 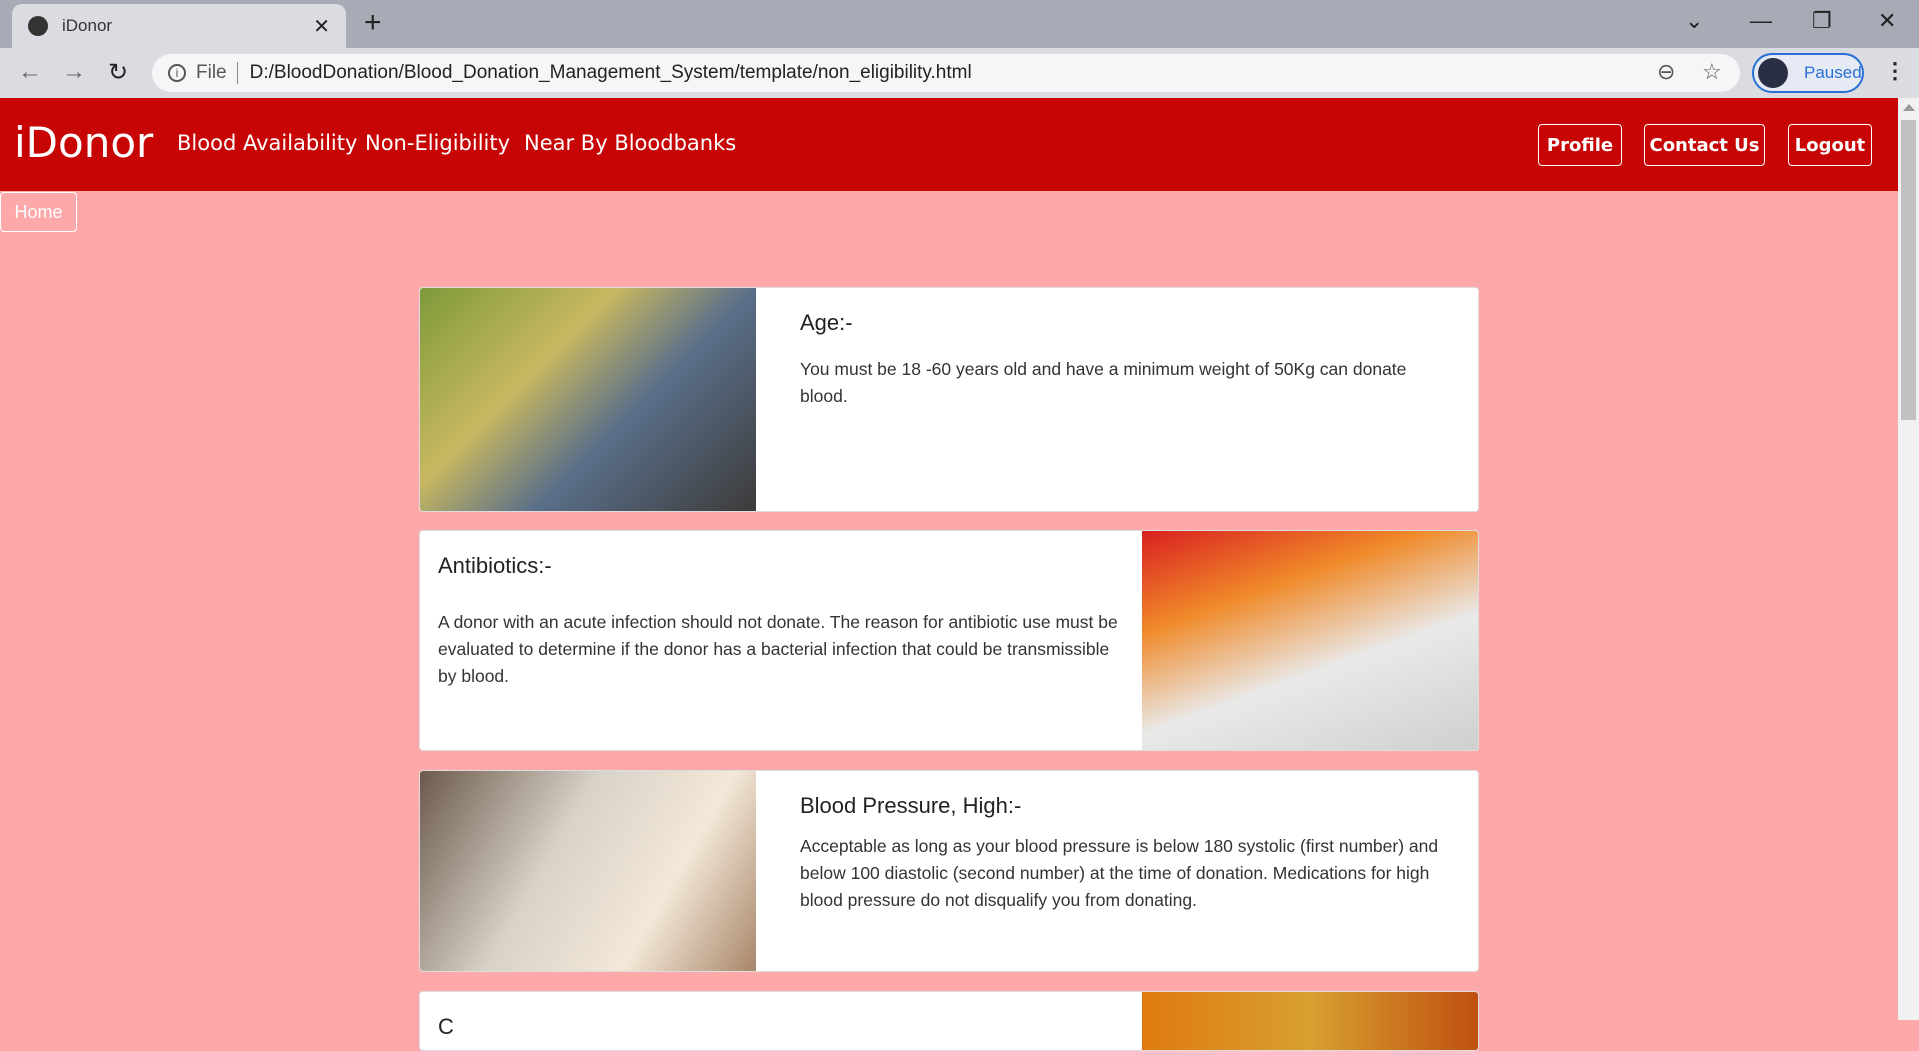 I want to click on browser-tab: iDonor ✕, so click(x=179, y=26).